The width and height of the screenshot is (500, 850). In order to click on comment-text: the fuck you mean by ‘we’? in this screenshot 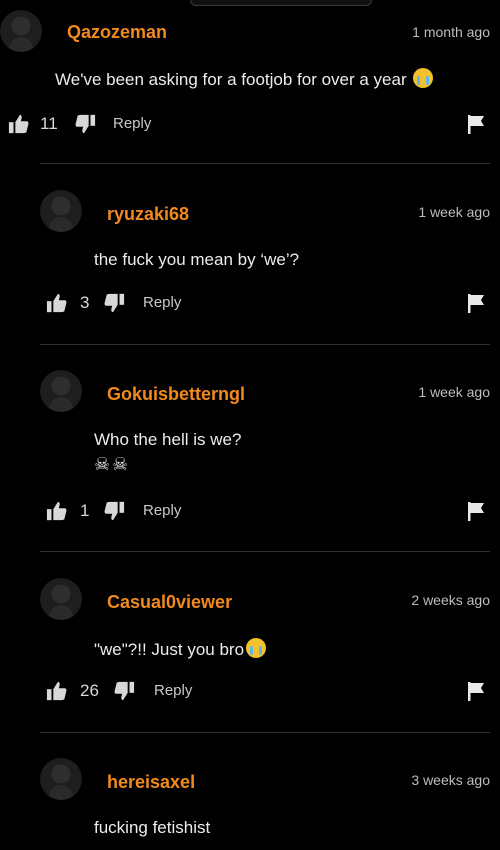, I will do `click(196, 260)`.